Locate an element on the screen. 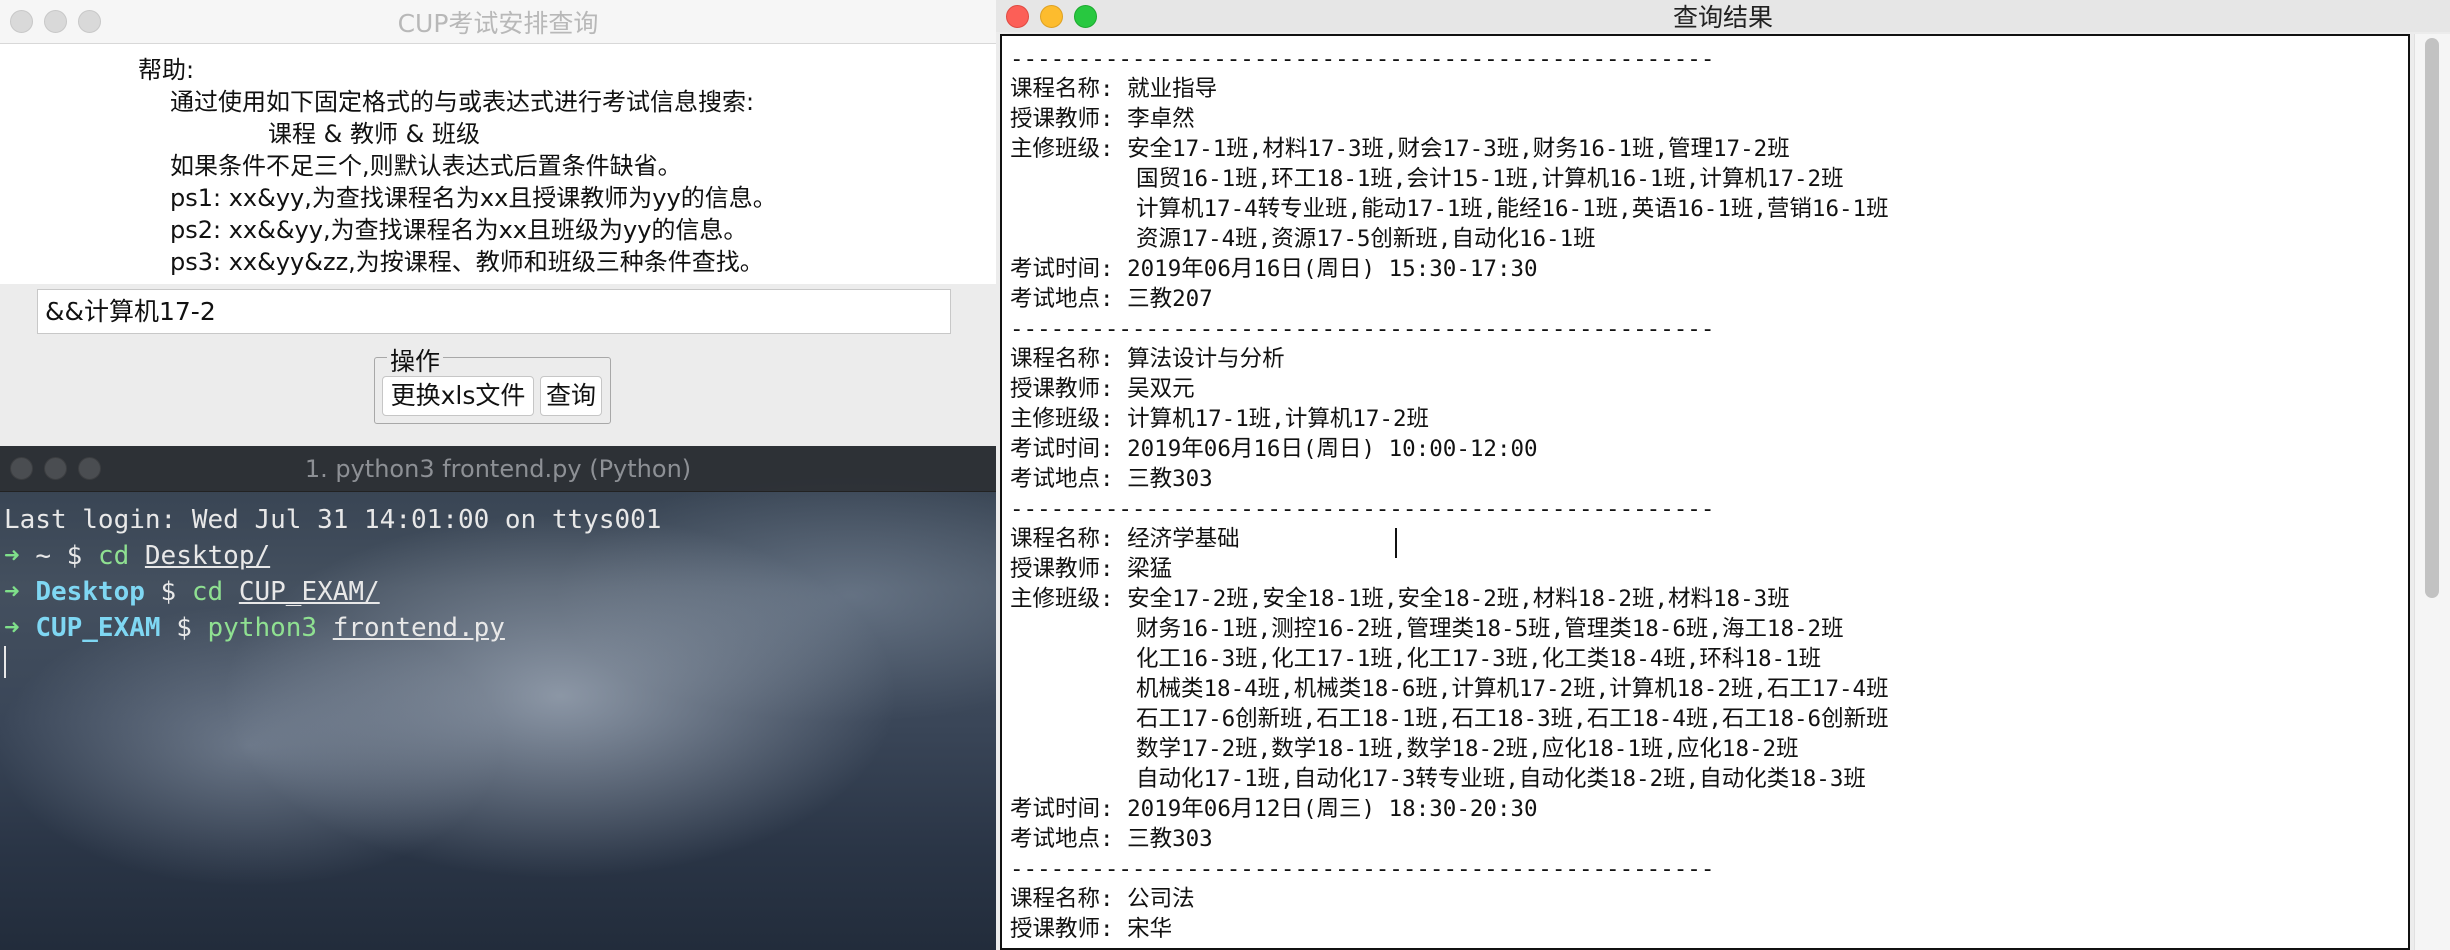  classes-continued: 资源17-4班,资源17-5创新班,自动化16-1班 is located at coordinates (1366, 239).